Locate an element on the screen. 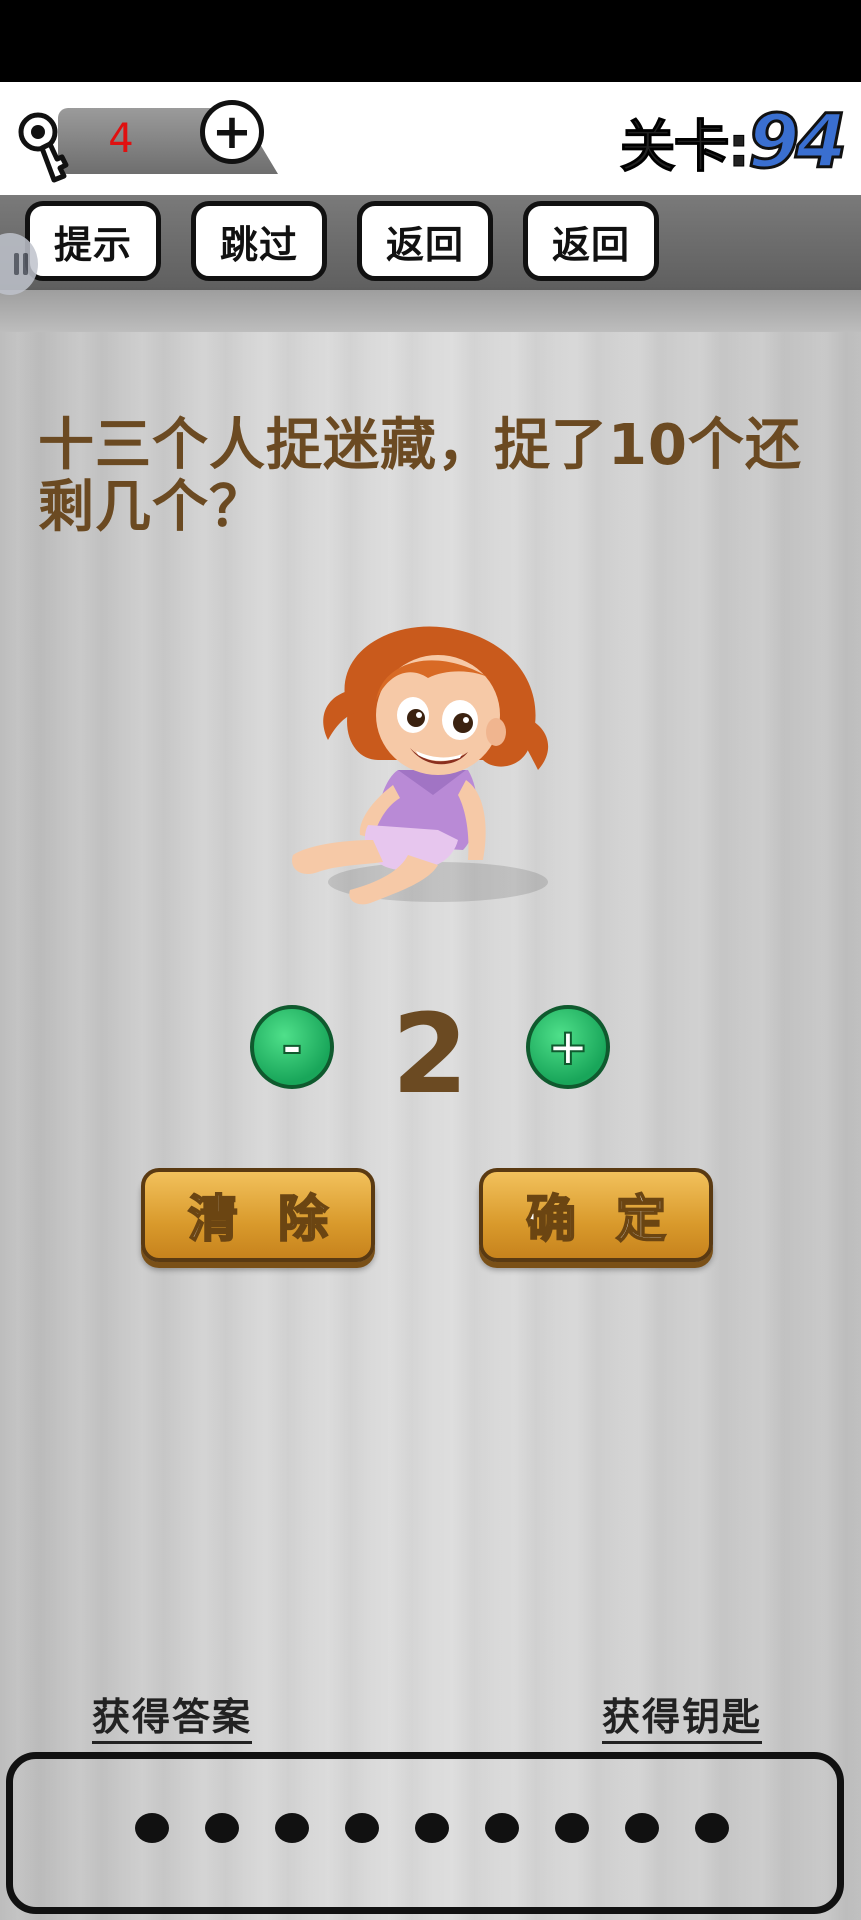 The height and width of the screenshot is (1920, 861). clear-button: 清除 is located at coordinates (258, 1215).